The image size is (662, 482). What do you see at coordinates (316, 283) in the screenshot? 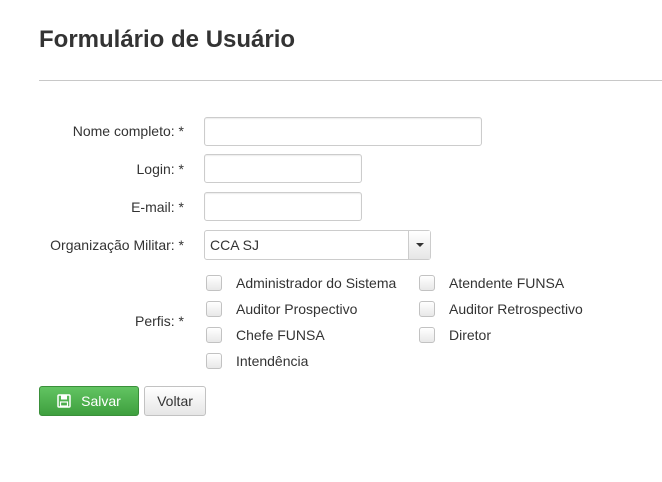
I see `perfil-label: Administrador do Sistema` at bounding box center [316, 283].